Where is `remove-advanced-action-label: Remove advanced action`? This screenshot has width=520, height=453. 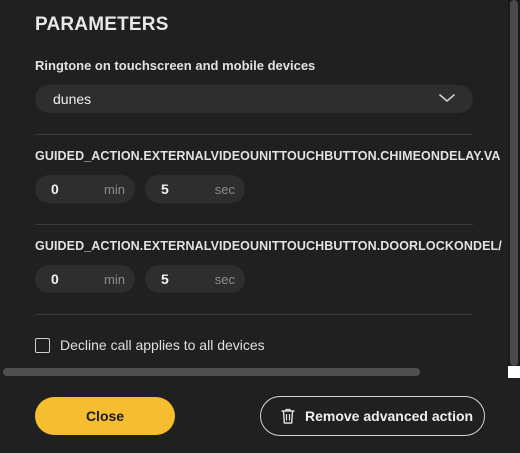
remove-advanced-action-label: Remove advanced action is located at coordinates (389, 416).